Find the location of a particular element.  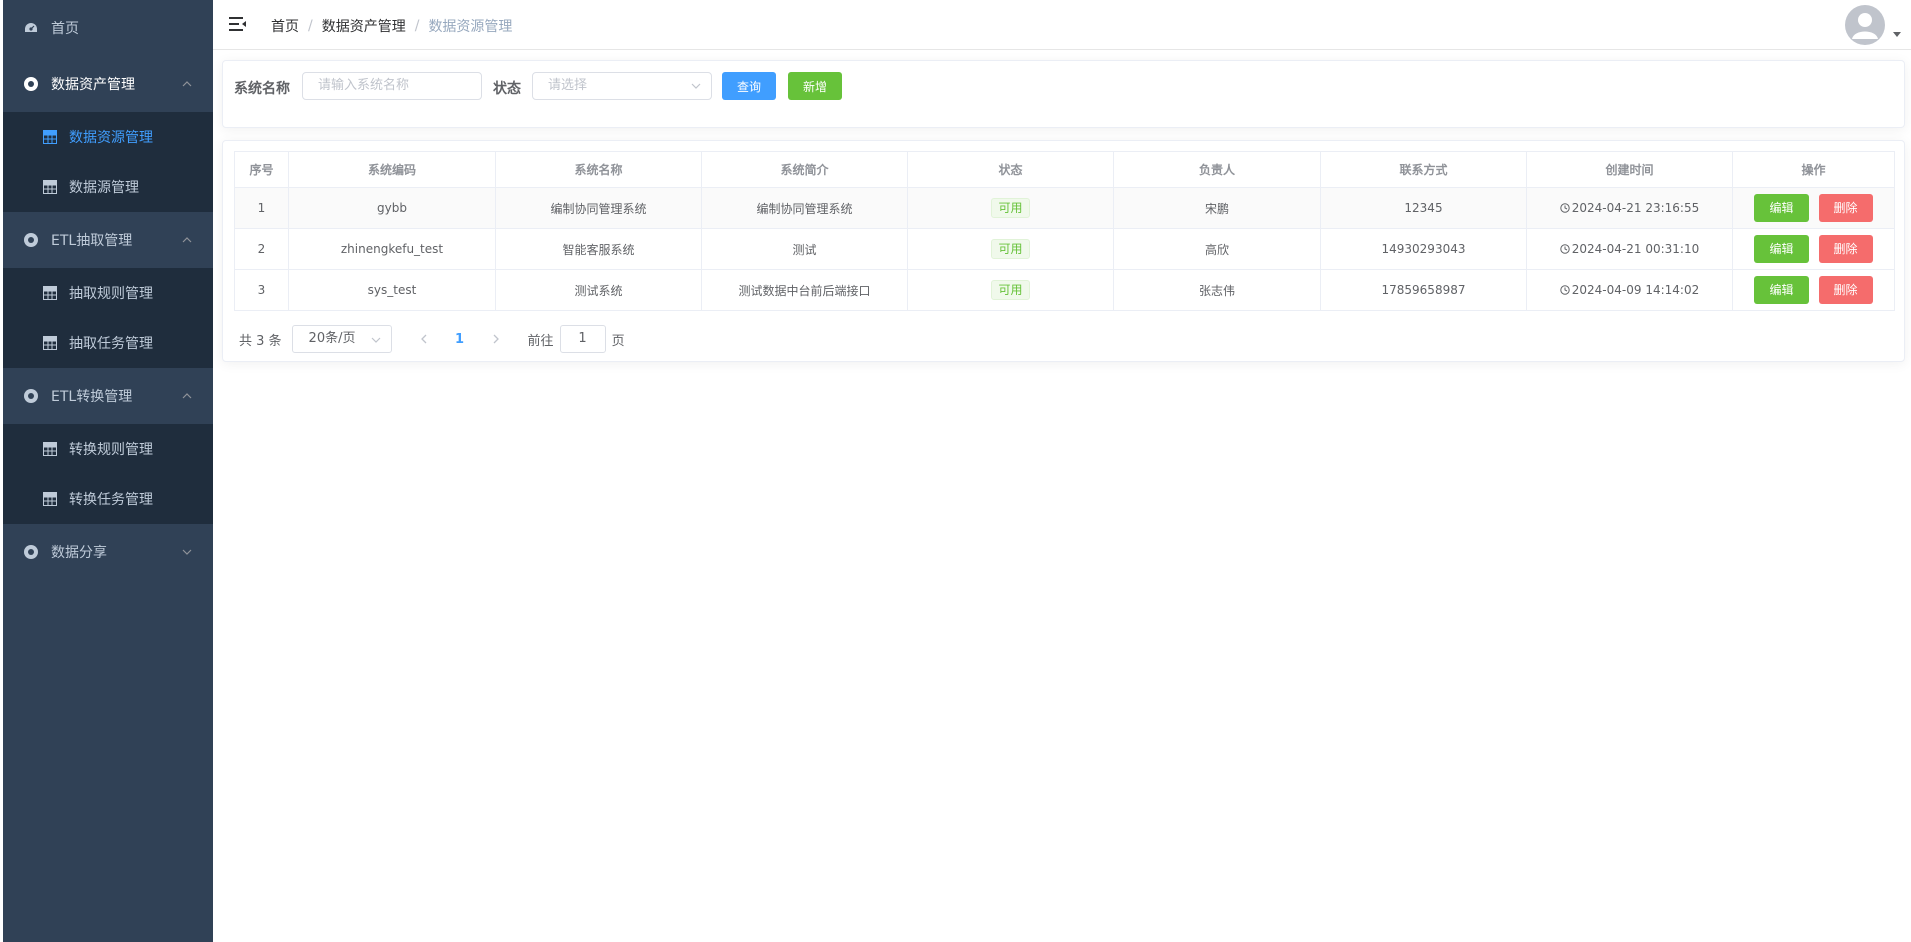

cell-owner: 高欣 is located at coordinates (1217, 249).